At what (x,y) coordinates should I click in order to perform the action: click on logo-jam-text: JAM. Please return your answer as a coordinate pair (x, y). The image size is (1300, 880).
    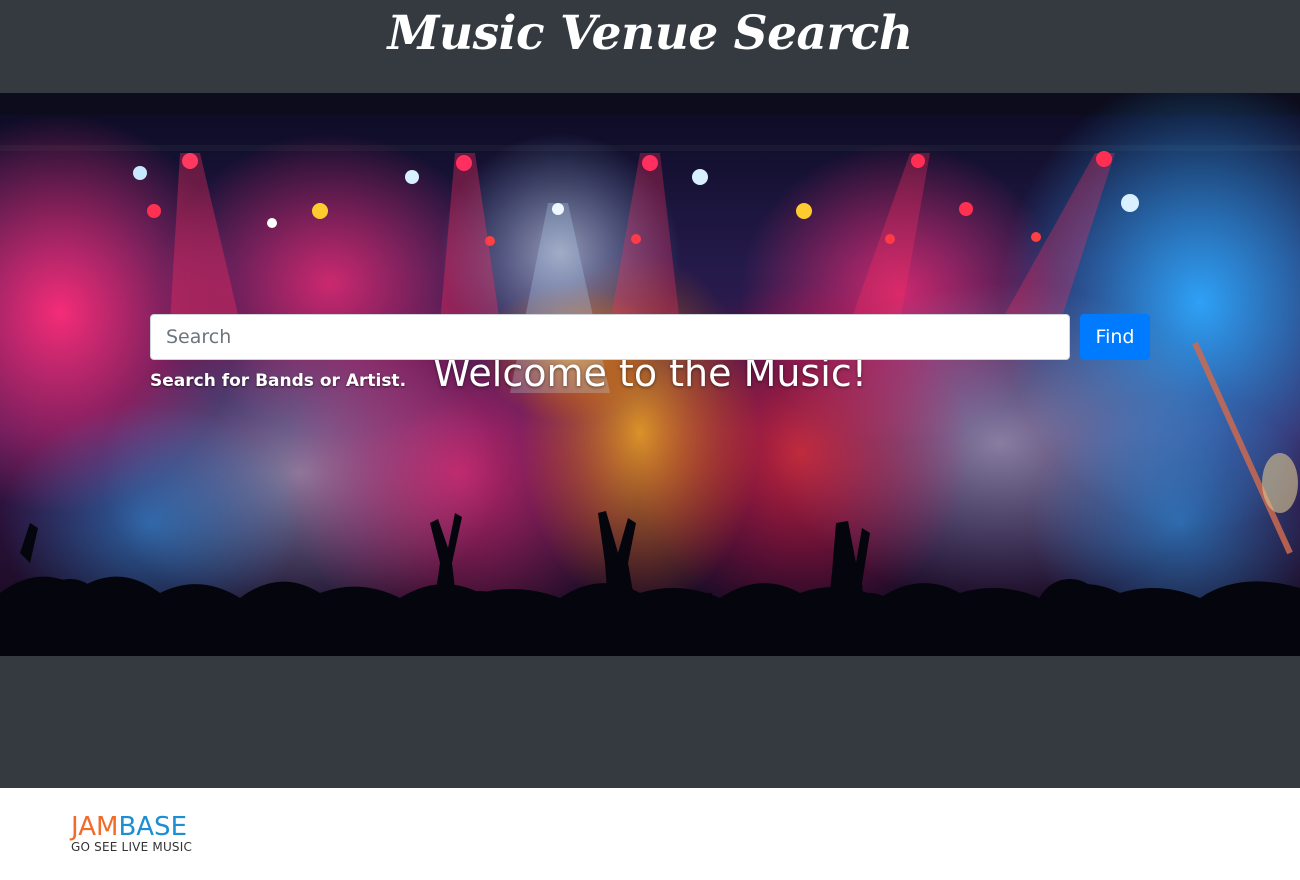
    Looking at the image, I should click on (95, 827).